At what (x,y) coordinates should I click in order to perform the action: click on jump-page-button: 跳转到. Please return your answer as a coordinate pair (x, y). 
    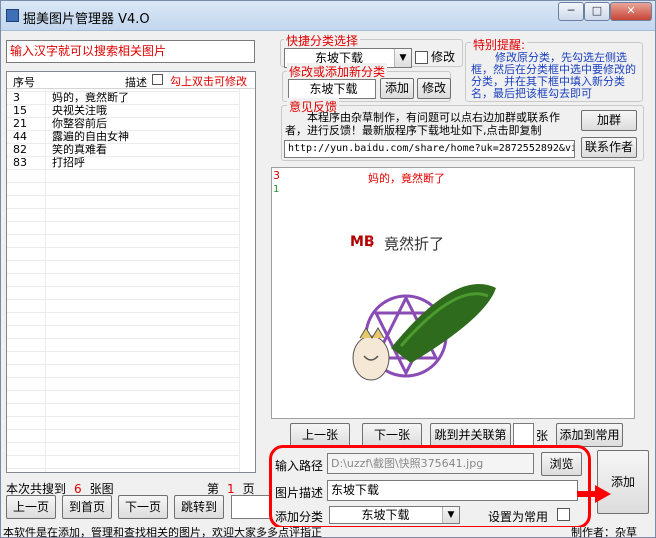
    Looking at the image, I should click on (199, 507).